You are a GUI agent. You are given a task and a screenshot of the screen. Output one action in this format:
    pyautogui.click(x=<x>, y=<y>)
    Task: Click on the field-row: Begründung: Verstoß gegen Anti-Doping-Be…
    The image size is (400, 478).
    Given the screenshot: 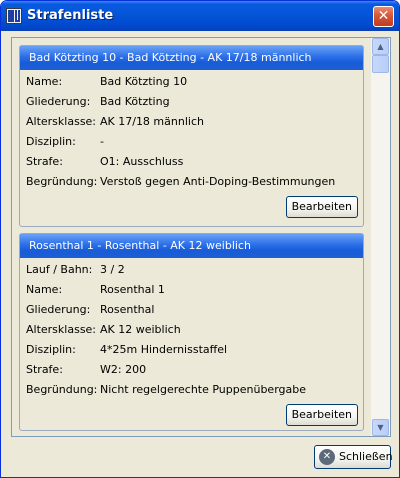 What is the action you would take?
    pyautogui.click(x=194, y=182)
    